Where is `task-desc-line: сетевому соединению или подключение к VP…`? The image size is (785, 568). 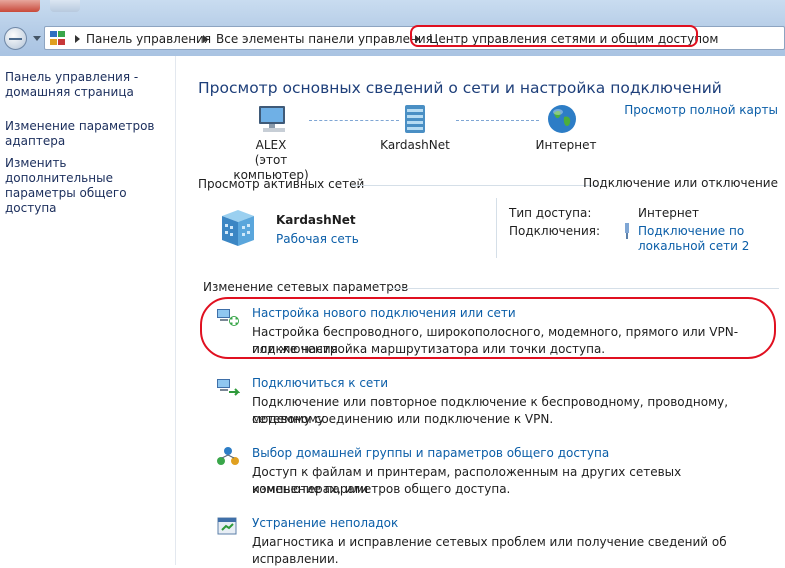 task-desc-line: сетевому соединению или подключение к VP… is located at coordinates (403, 419).